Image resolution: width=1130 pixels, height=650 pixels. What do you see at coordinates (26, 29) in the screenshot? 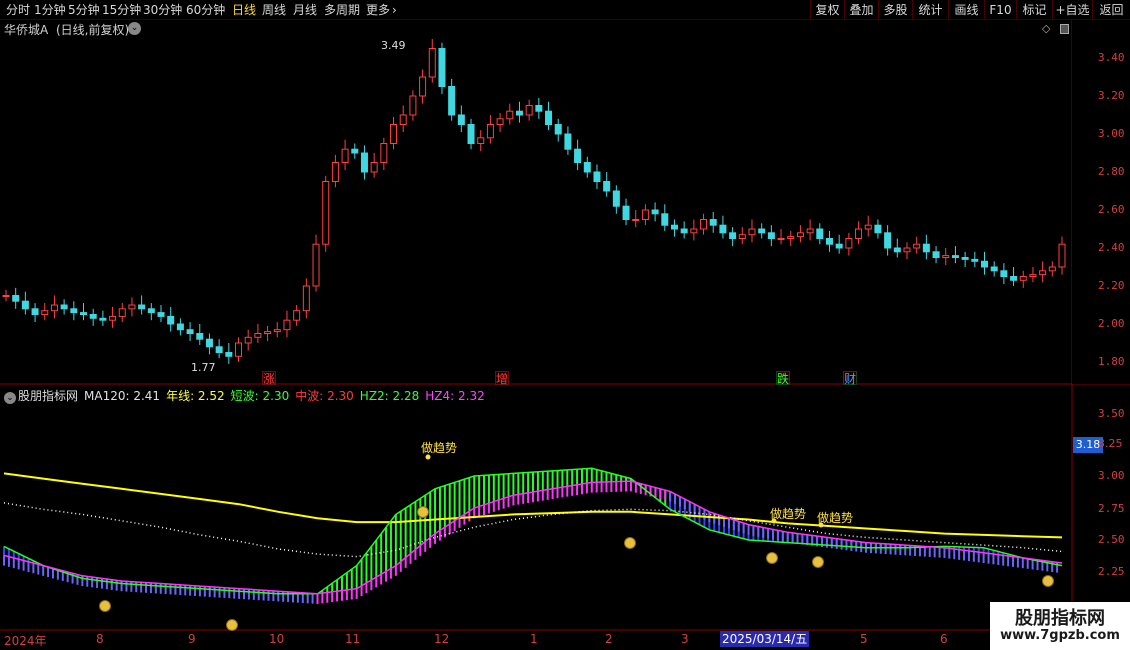
I see `stock-name: 华侨城A` at bounding box center [26, 29].